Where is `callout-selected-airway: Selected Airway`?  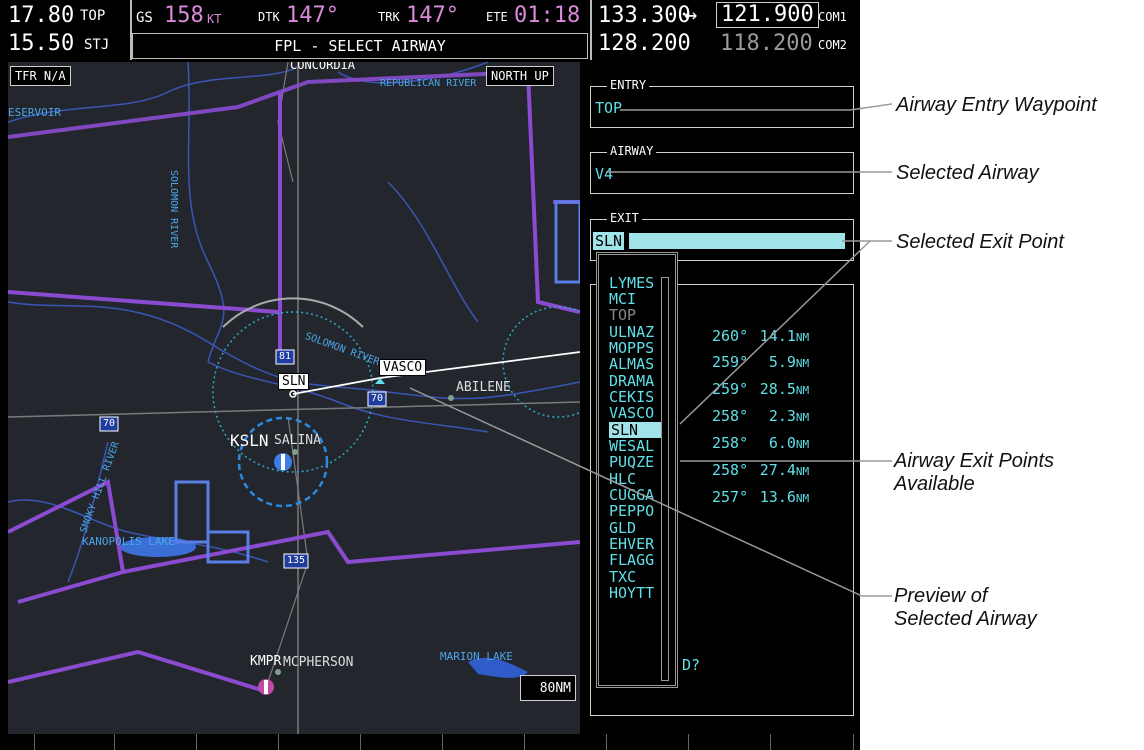 callout-selected-airway: Selected Airway is located at coordinates (967, 173).